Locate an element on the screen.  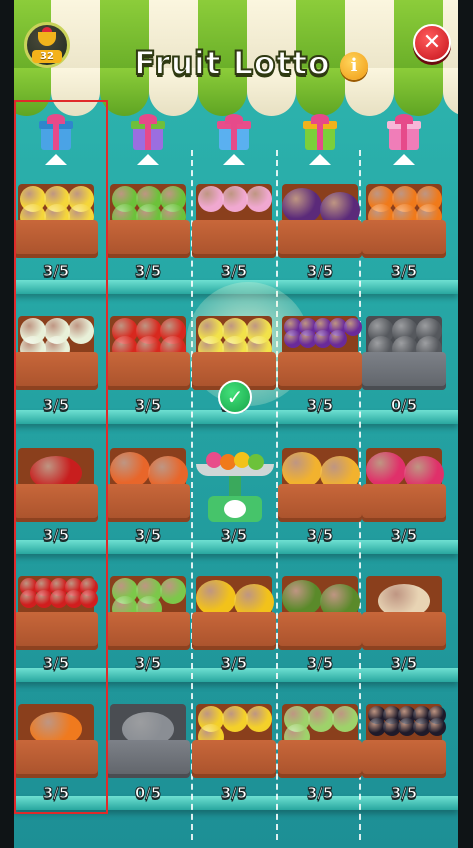
checkmark-icon: ✓ is located at coordinates (235, 397).